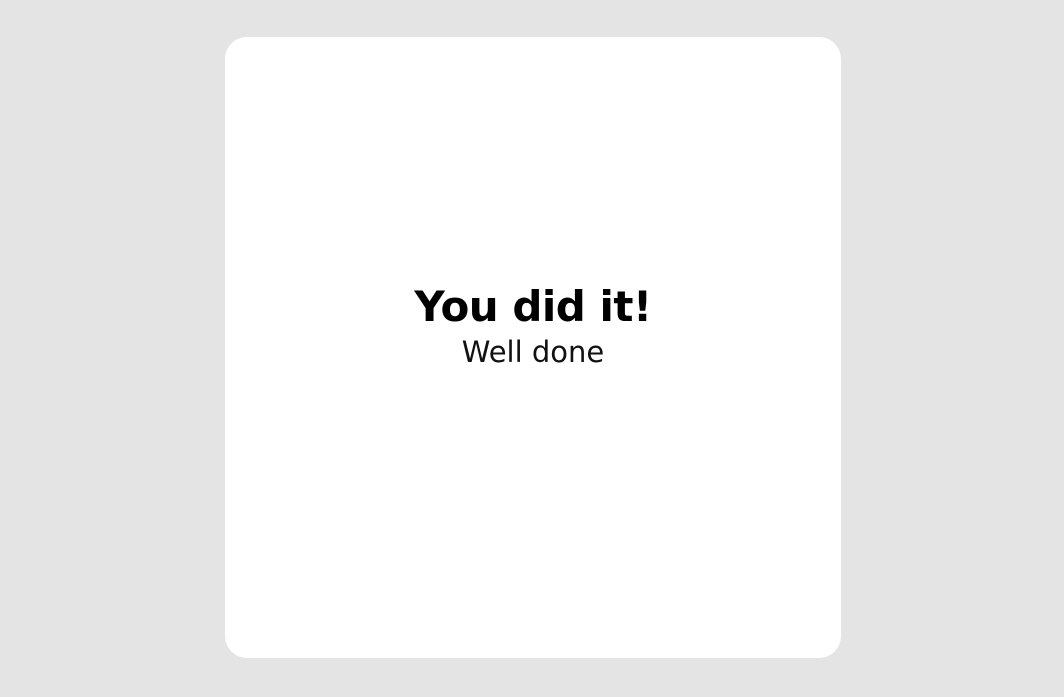  Describe the element at coordinates (533, 306) in the screenshot. I see `completion-title: You did it!` at that location.